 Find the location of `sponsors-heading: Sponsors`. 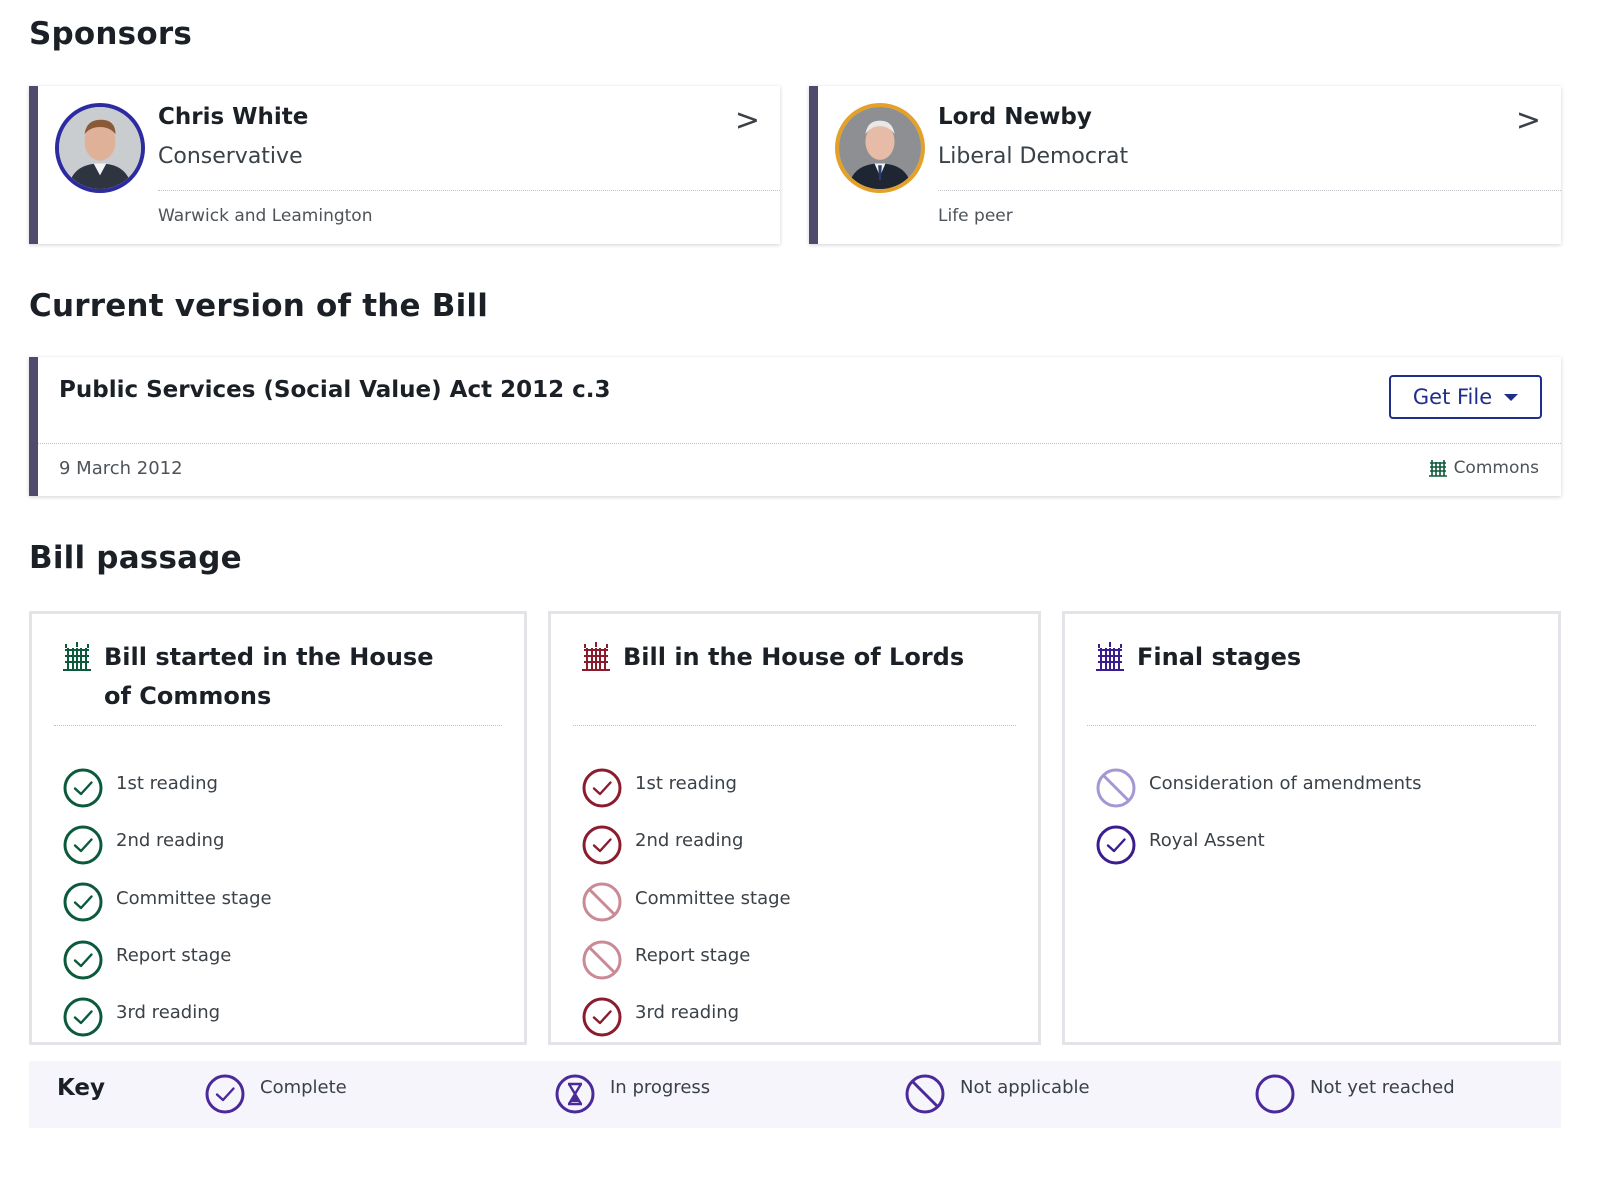

sponsors-heading: Sponsors is located at coordinates (110, 34).